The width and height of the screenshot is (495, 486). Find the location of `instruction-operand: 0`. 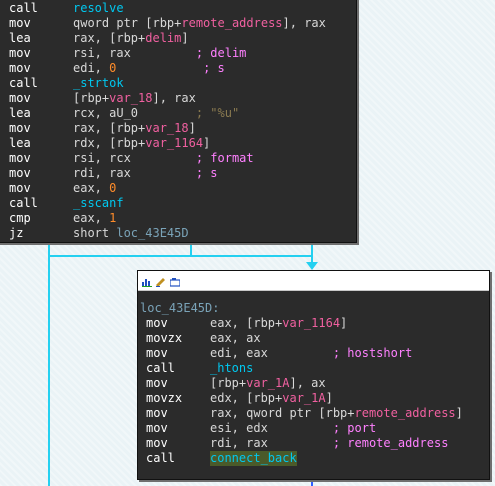

instruction-operand: 0 is located at coordinates (113, 68).